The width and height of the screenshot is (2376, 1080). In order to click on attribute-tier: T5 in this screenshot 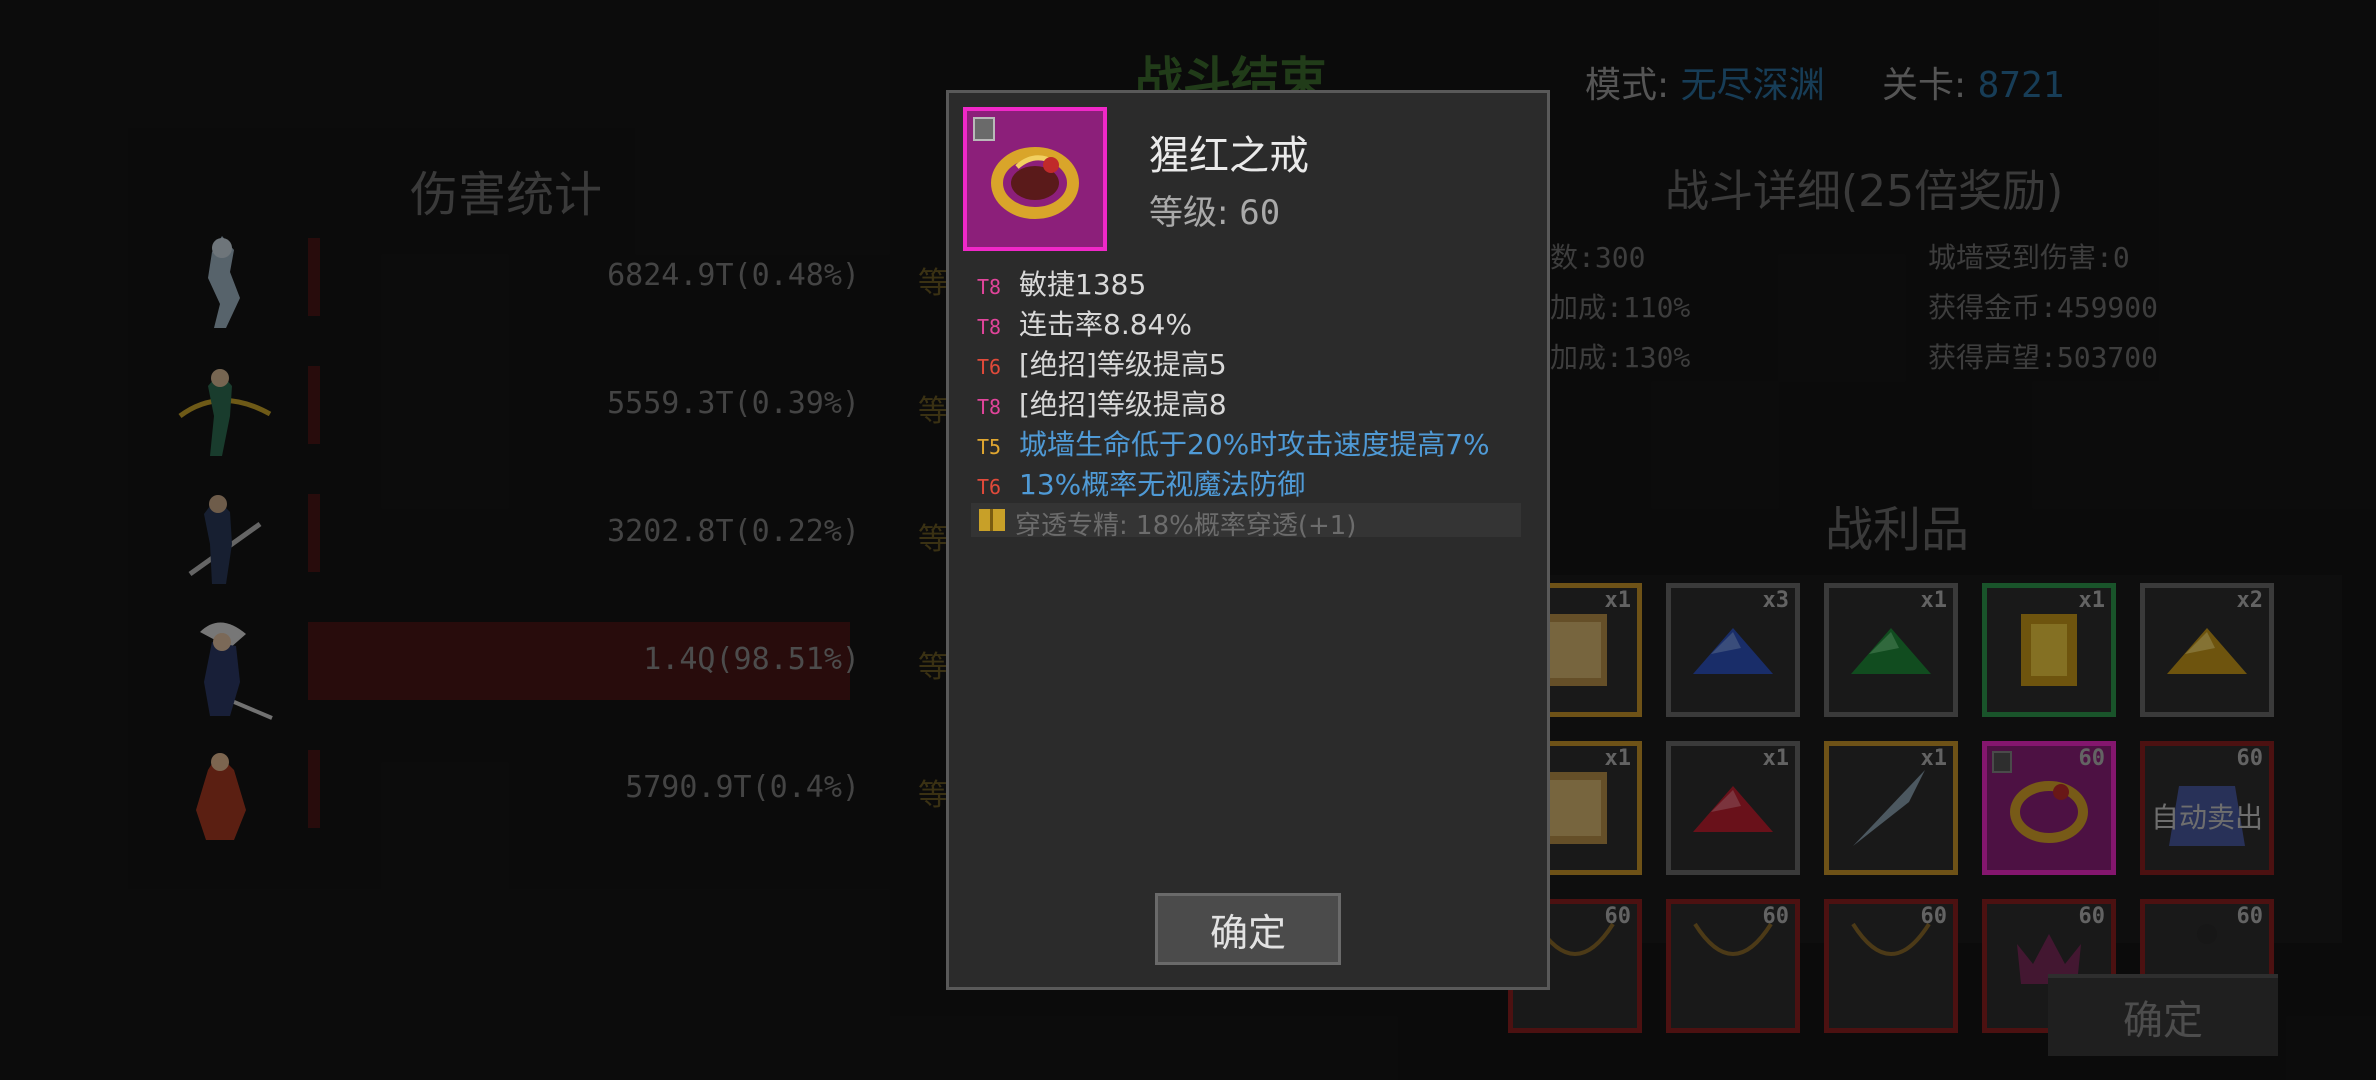, I will do `click(989, 447)`.